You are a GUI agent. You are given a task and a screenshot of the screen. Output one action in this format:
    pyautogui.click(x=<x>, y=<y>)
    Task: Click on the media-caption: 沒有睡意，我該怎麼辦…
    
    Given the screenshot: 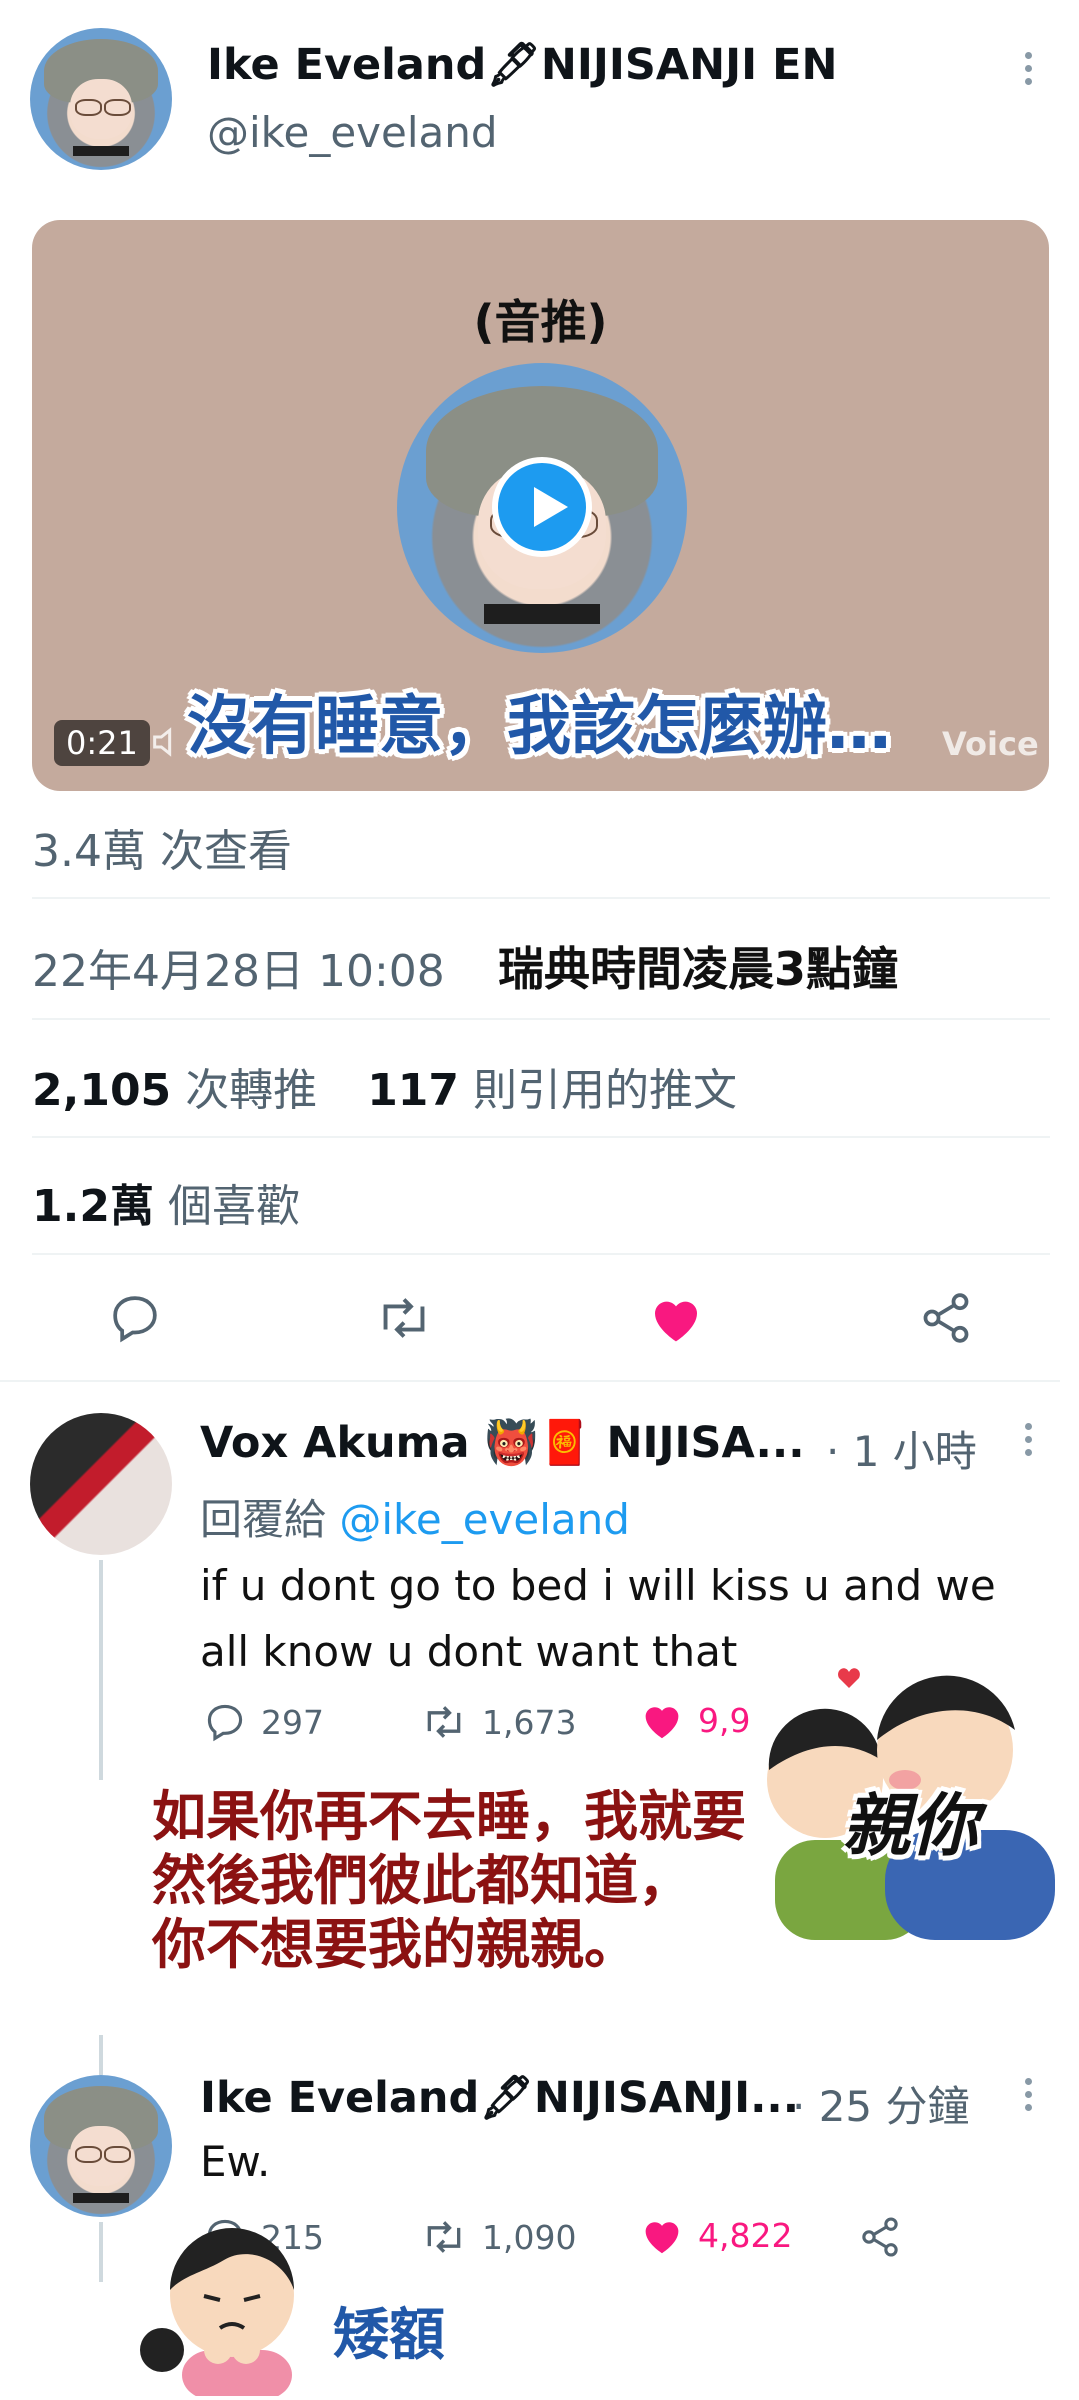 What is the action you would take?
    pyautogui.click(x=539, y=727)
    